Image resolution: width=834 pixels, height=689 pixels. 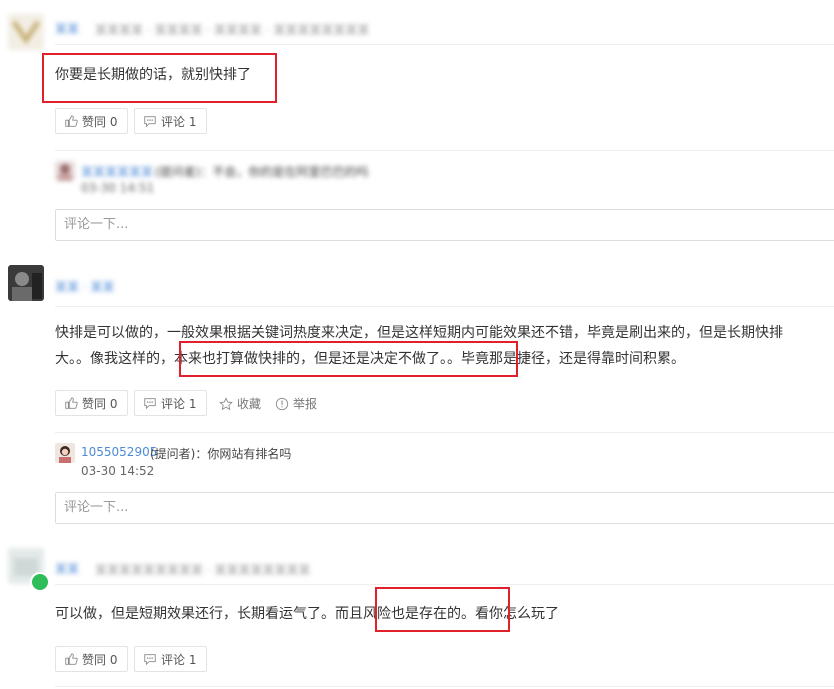 What do you see at coordinates (203, 570) in the screenshot?
I see `user-meta: 某某某某某某某某某 · 某某某某某某某某` at bounding box center [203, 570].